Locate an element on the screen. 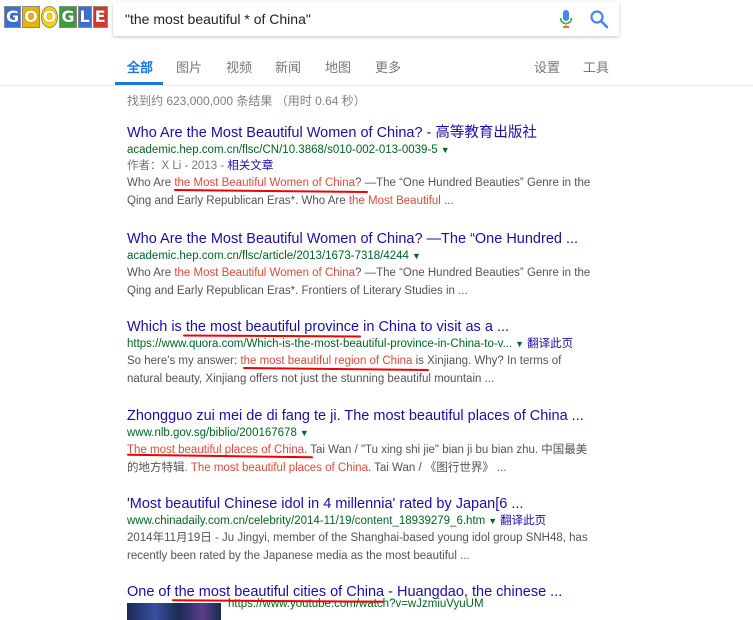  tab-maps: 地图 is located at coordinates (338, 66).